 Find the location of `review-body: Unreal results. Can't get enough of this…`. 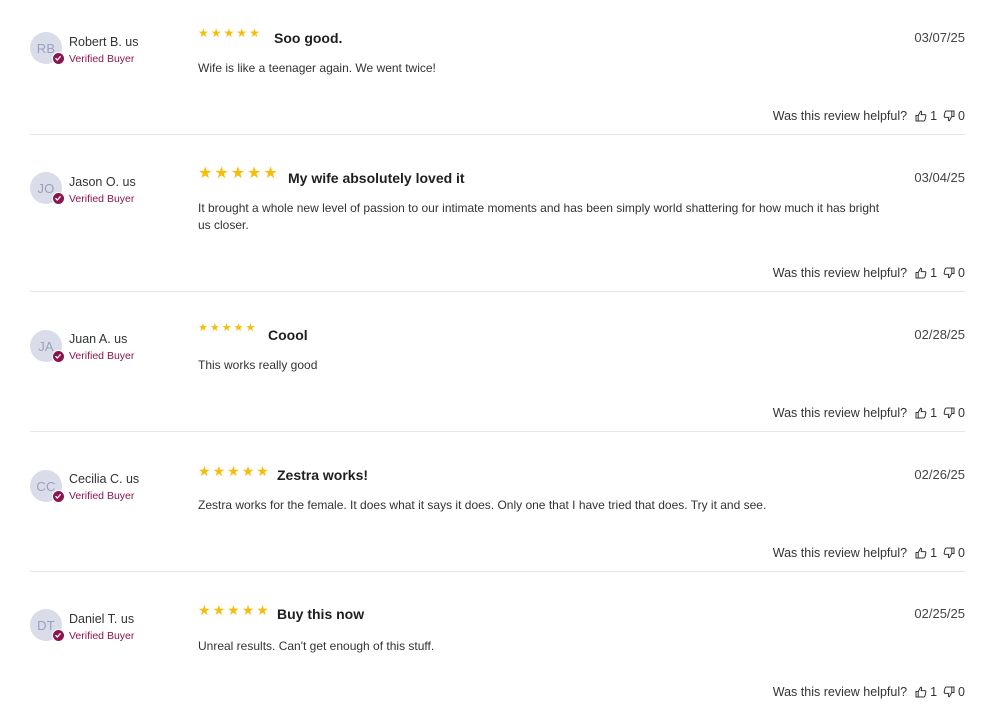

review-body: Unreal results. Can't get enough of this… is located at coordinates (316, 646).